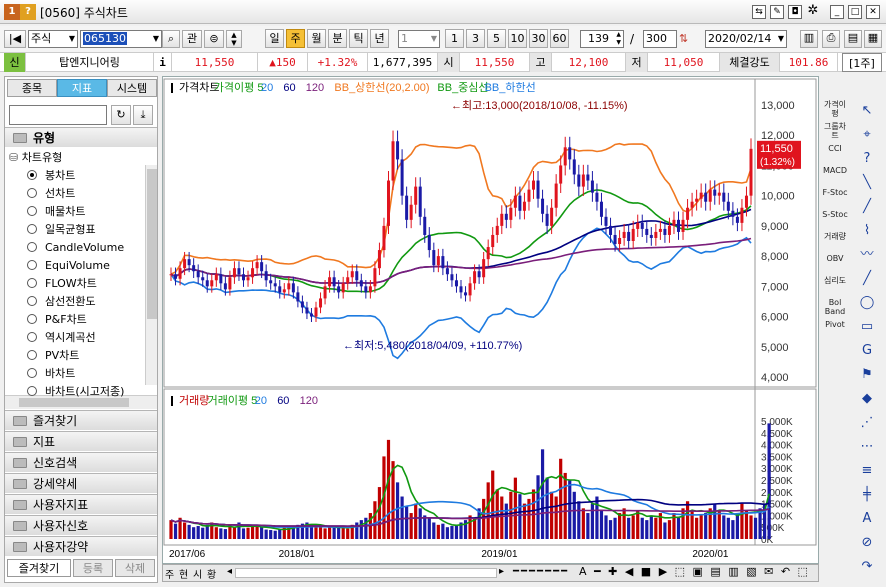  I want to click on indicator-tool-button: Bol Band, so click(835, 309).